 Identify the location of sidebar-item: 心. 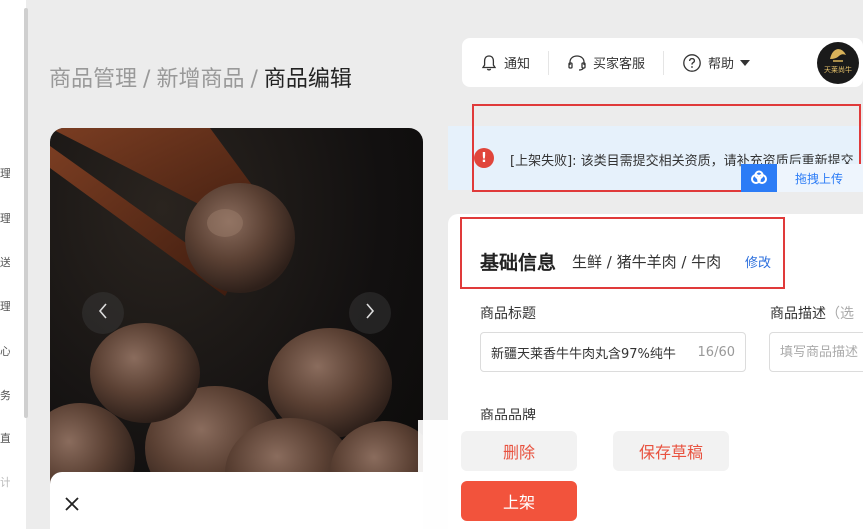
(5, 351).